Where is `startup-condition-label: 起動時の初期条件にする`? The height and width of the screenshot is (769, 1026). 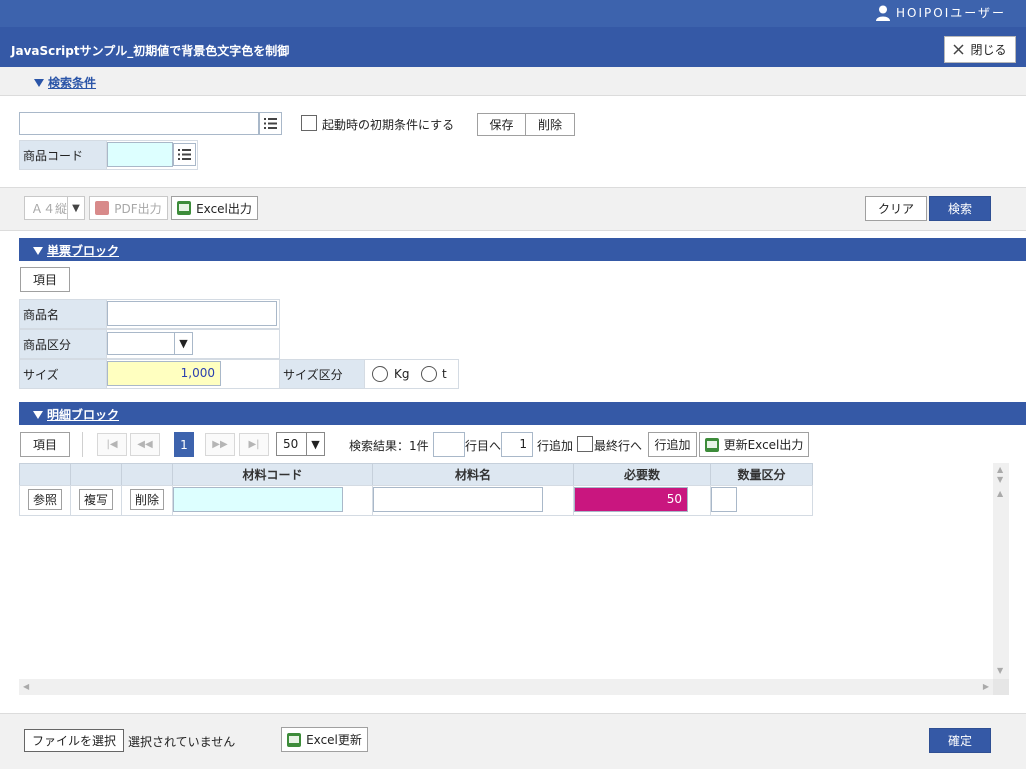
startup-condition-label: 起動時の初期条件にする is located at coordinates (388, 125).